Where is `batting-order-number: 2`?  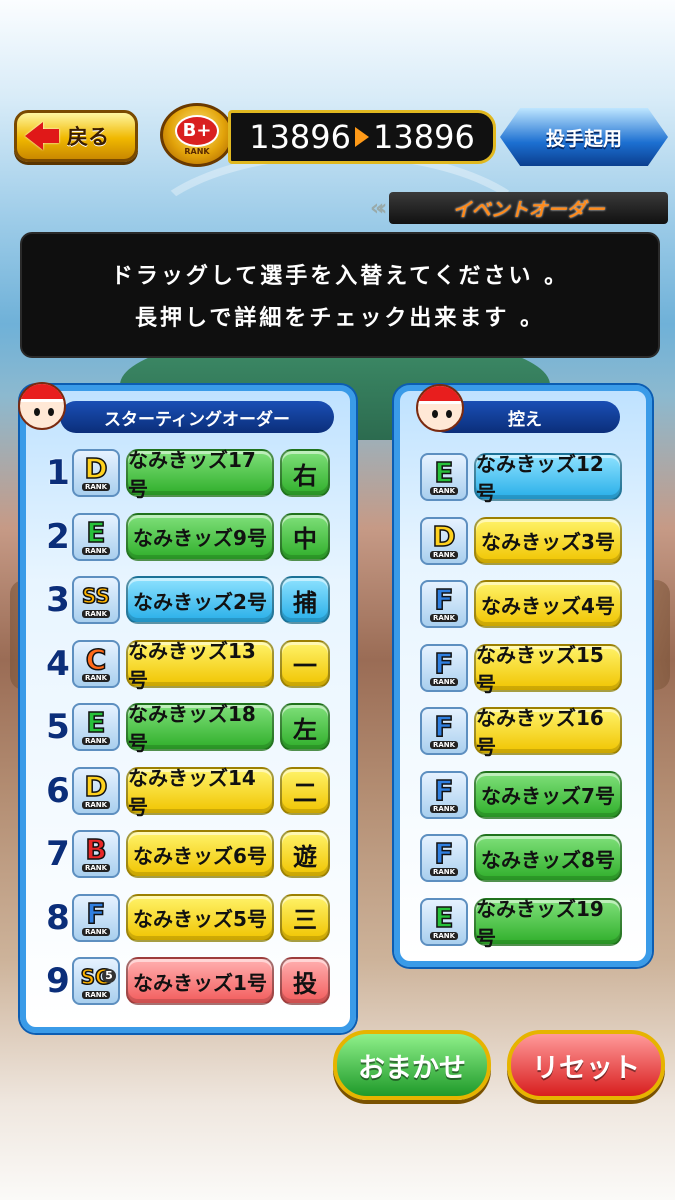
batting-order-number: 2 is located at coordinates (58, 536).